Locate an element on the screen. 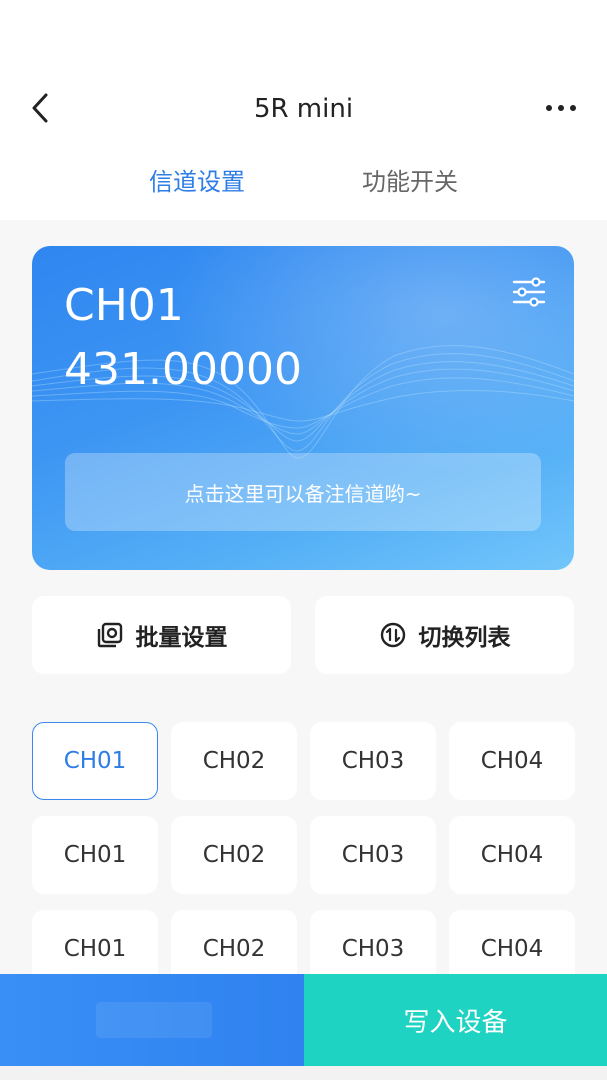  channel-note-field: 点击这里可以备注信道哟~ is located at coordinates (303, 492).